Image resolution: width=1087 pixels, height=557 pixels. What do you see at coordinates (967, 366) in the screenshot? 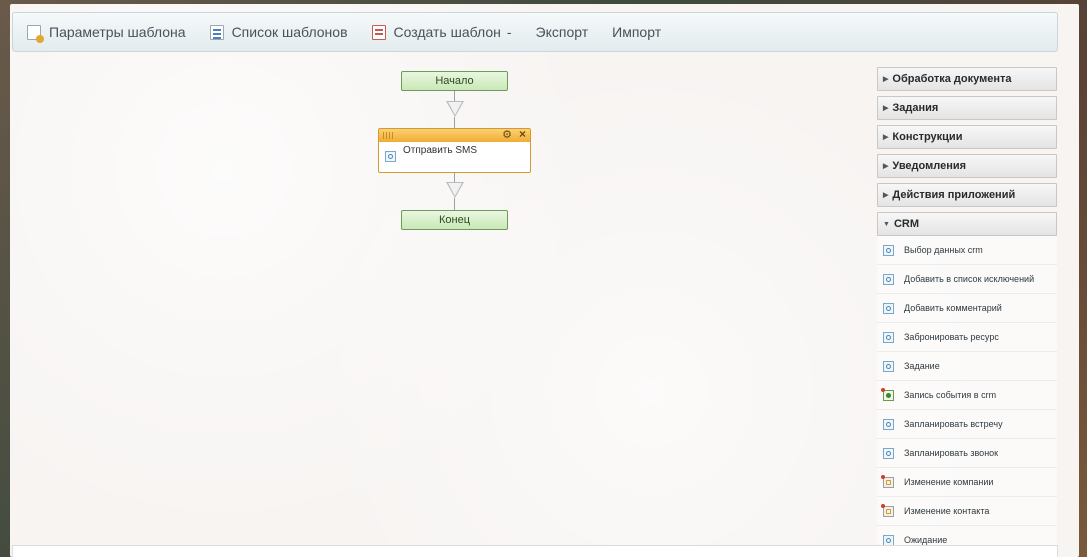
I see `list-item: Задание` at bounding box center [967, 366].